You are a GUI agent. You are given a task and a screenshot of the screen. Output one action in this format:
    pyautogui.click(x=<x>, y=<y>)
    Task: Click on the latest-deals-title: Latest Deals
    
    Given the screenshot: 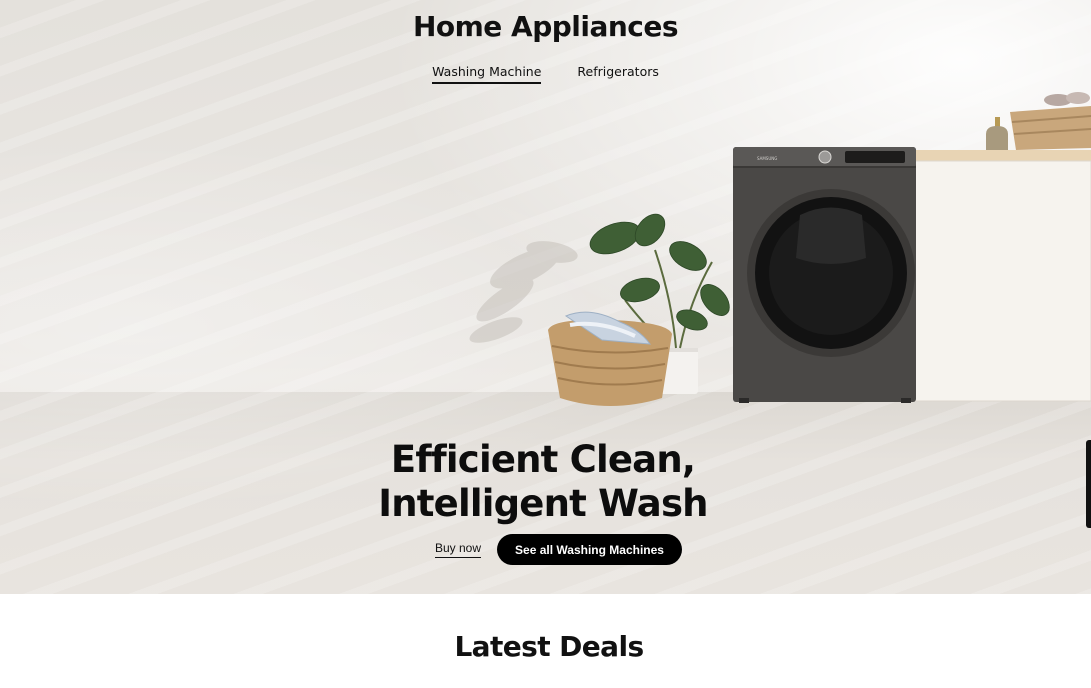 What is the action you would take?
    pyautogui.click(x=549, y=646)
    